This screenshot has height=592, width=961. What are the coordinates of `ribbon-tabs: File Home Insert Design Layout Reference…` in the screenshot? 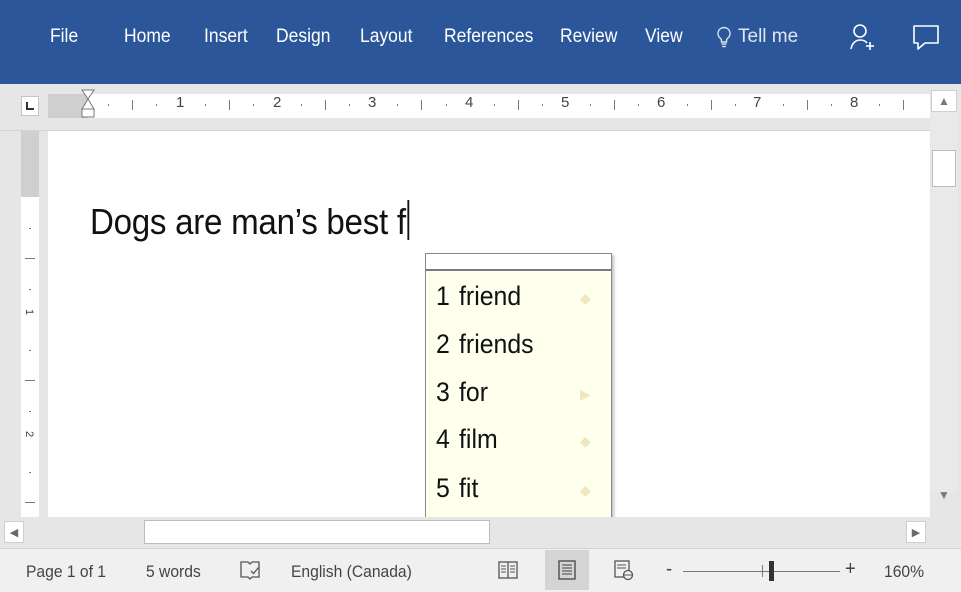 It's located at (480, 42).